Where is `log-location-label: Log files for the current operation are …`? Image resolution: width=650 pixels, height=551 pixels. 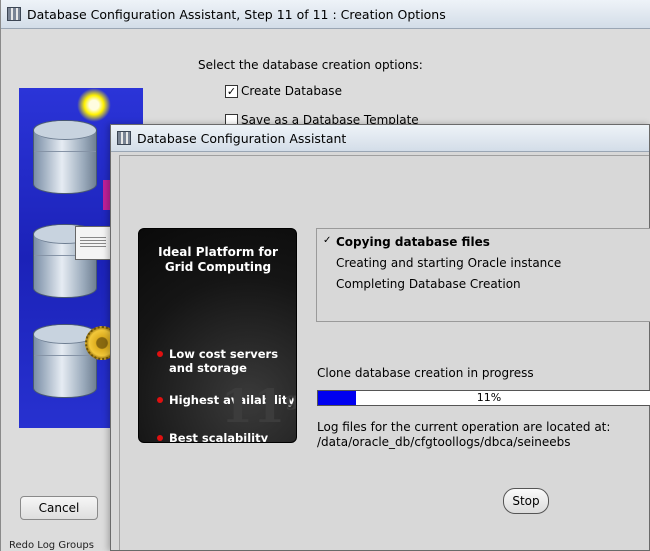 log-location-label: Log files for the current operation are … is located at coordinates (464, 427).